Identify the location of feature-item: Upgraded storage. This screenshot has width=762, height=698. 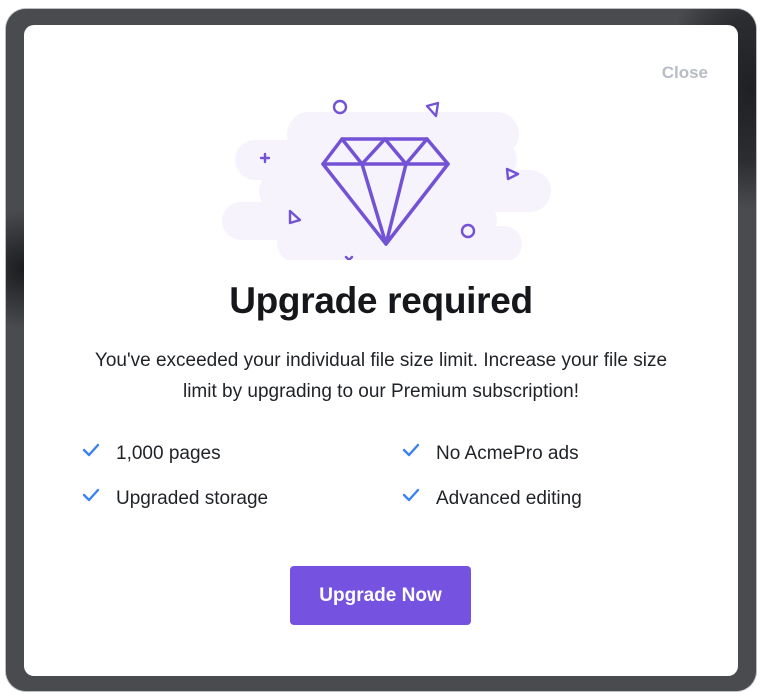
(242, 499).